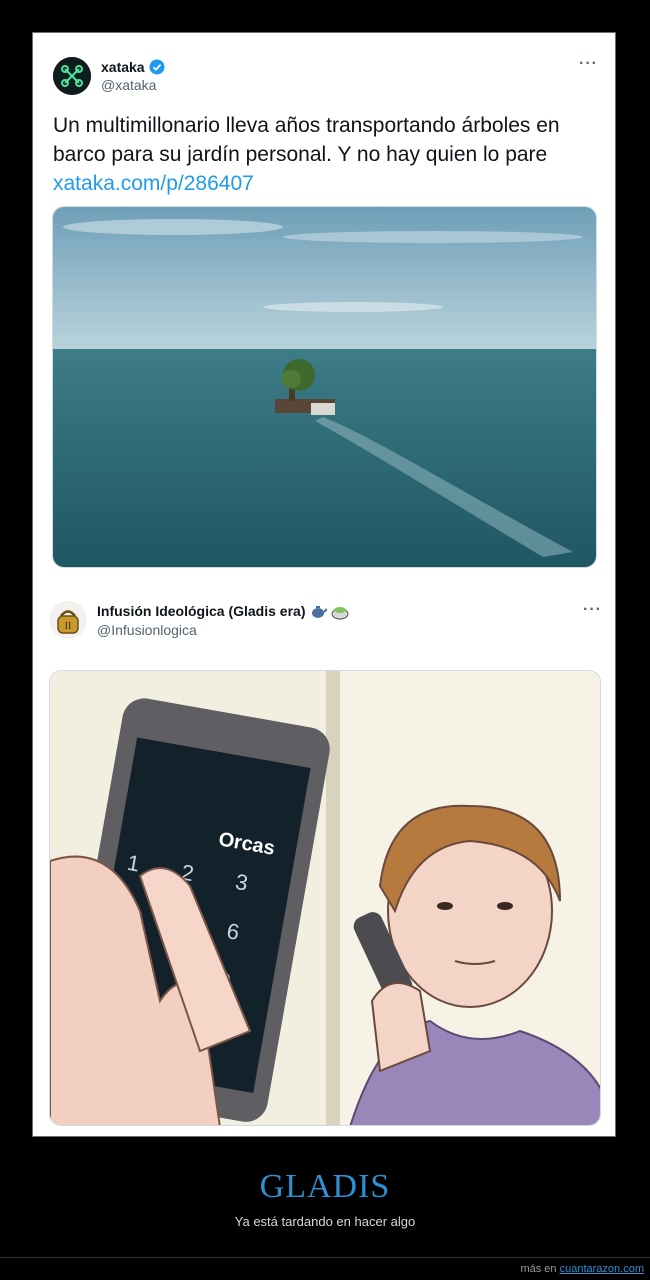 Image resolution: width=650 pixels, height=1280 pixels. I want to click on tweet1-header: xataka @xataka, so click(109, 76).